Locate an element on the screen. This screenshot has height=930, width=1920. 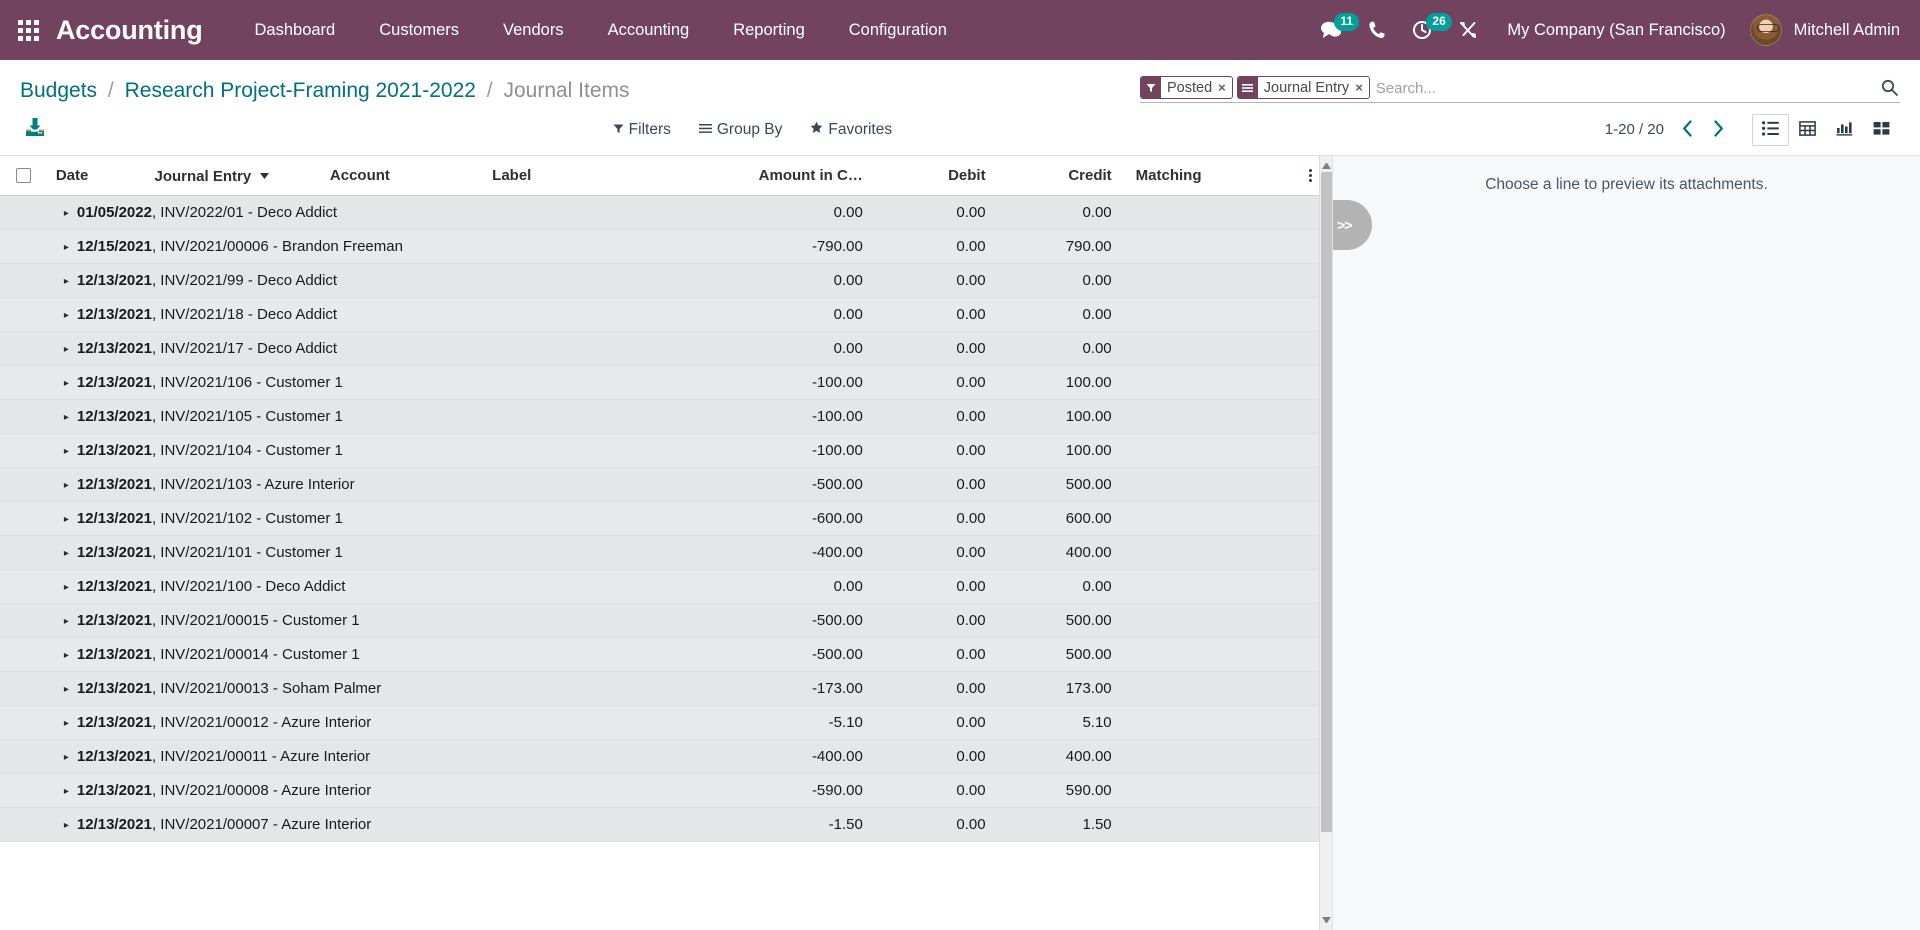
group-title-cell: ▸ 12/13/2021, INV/2021/105 - Customer 1 is located at coordinates (357, 416).